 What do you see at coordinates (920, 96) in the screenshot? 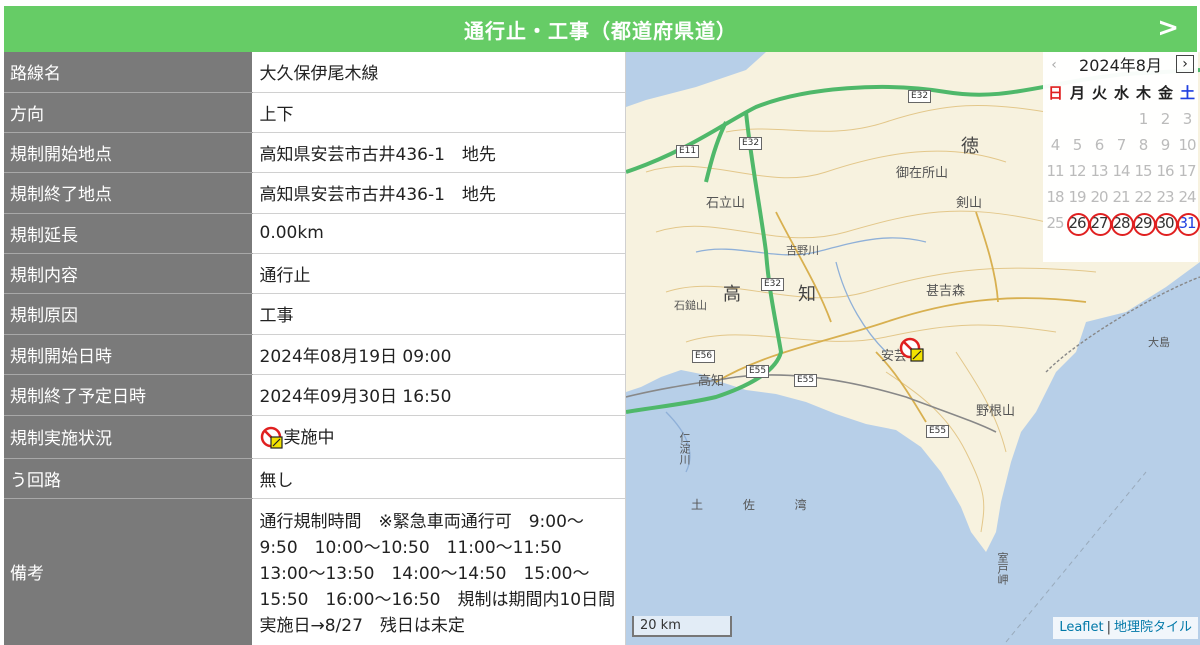
I see `shield-e32-north: E32` at bounding box center [920, 96].